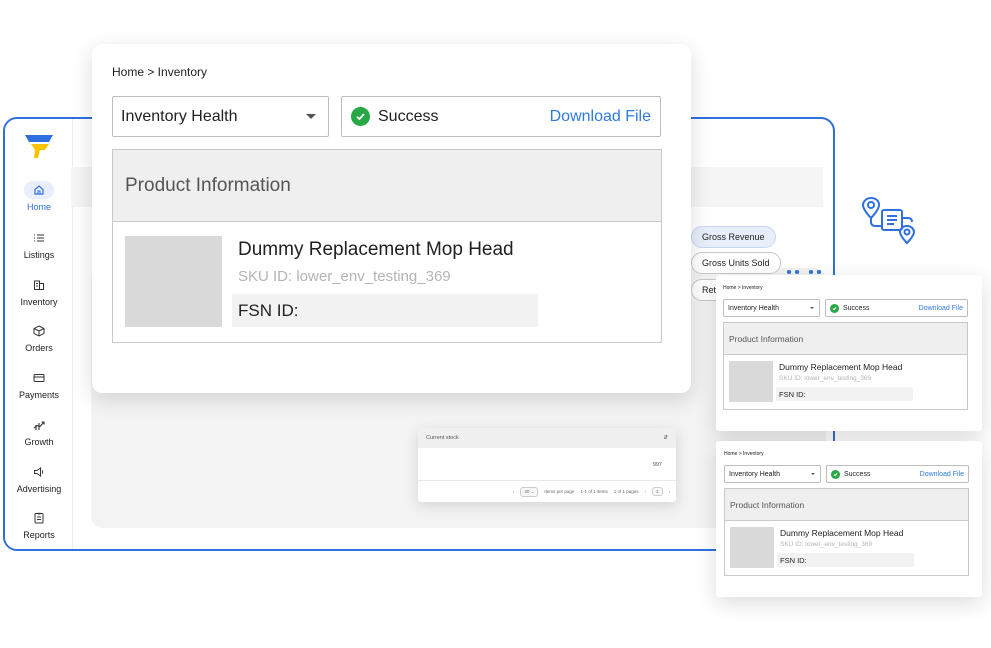 The image size is (991, 648). I want to click on first-page-icon: ‹, so click(514, 491).